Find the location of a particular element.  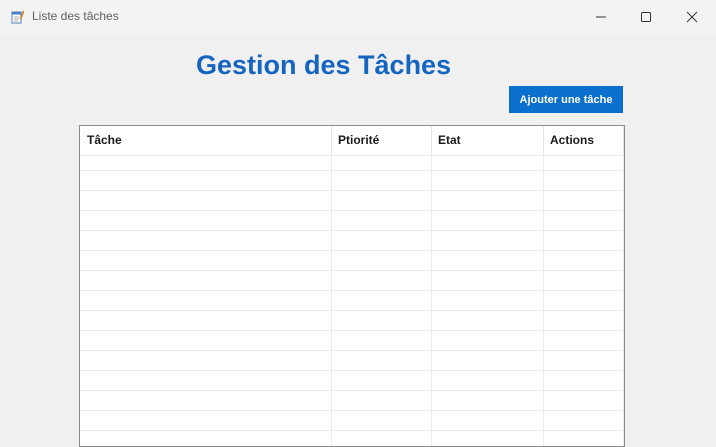

minimize-icon is located at coordinates (601, 17).